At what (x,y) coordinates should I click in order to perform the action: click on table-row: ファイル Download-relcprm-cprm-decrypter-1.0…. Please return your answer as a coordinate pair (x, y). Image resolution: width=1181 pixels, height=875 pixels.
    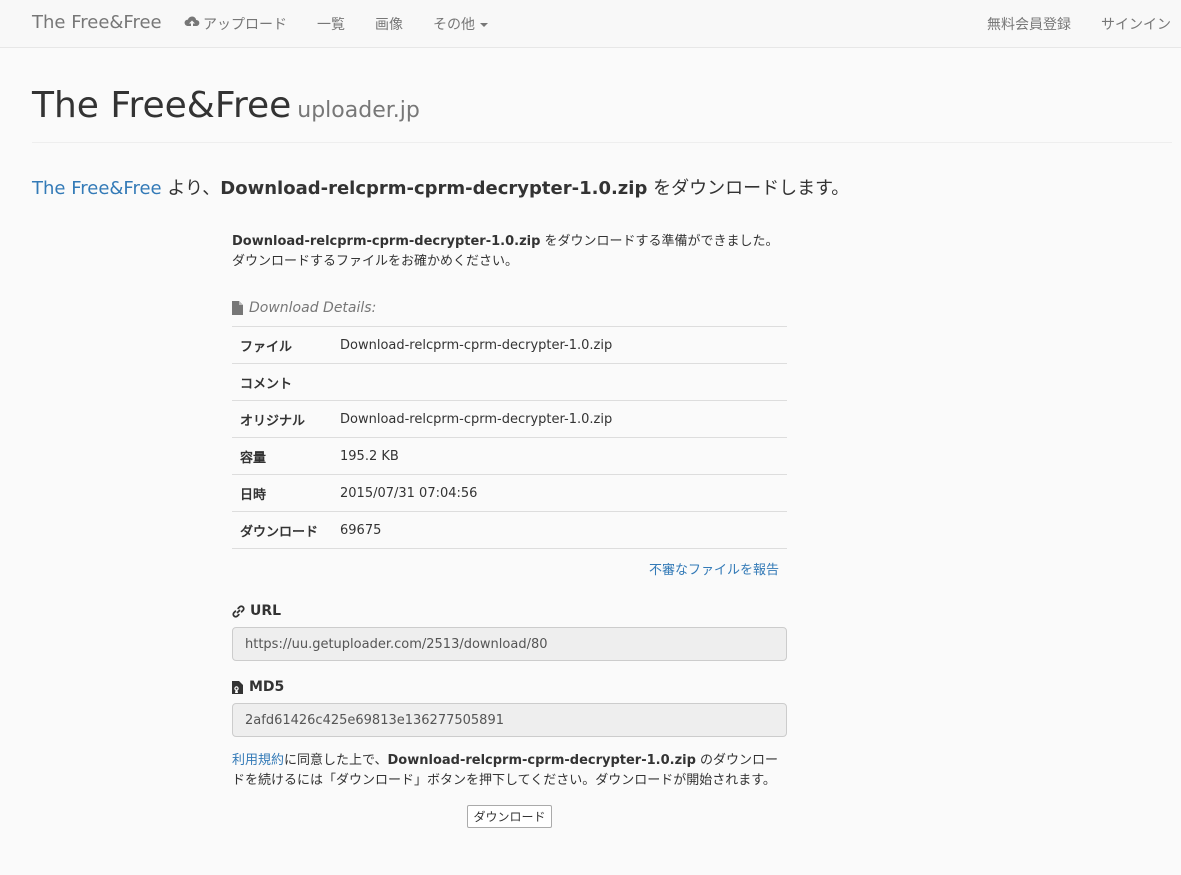
    Looking at the image, I should click on (509, 345).